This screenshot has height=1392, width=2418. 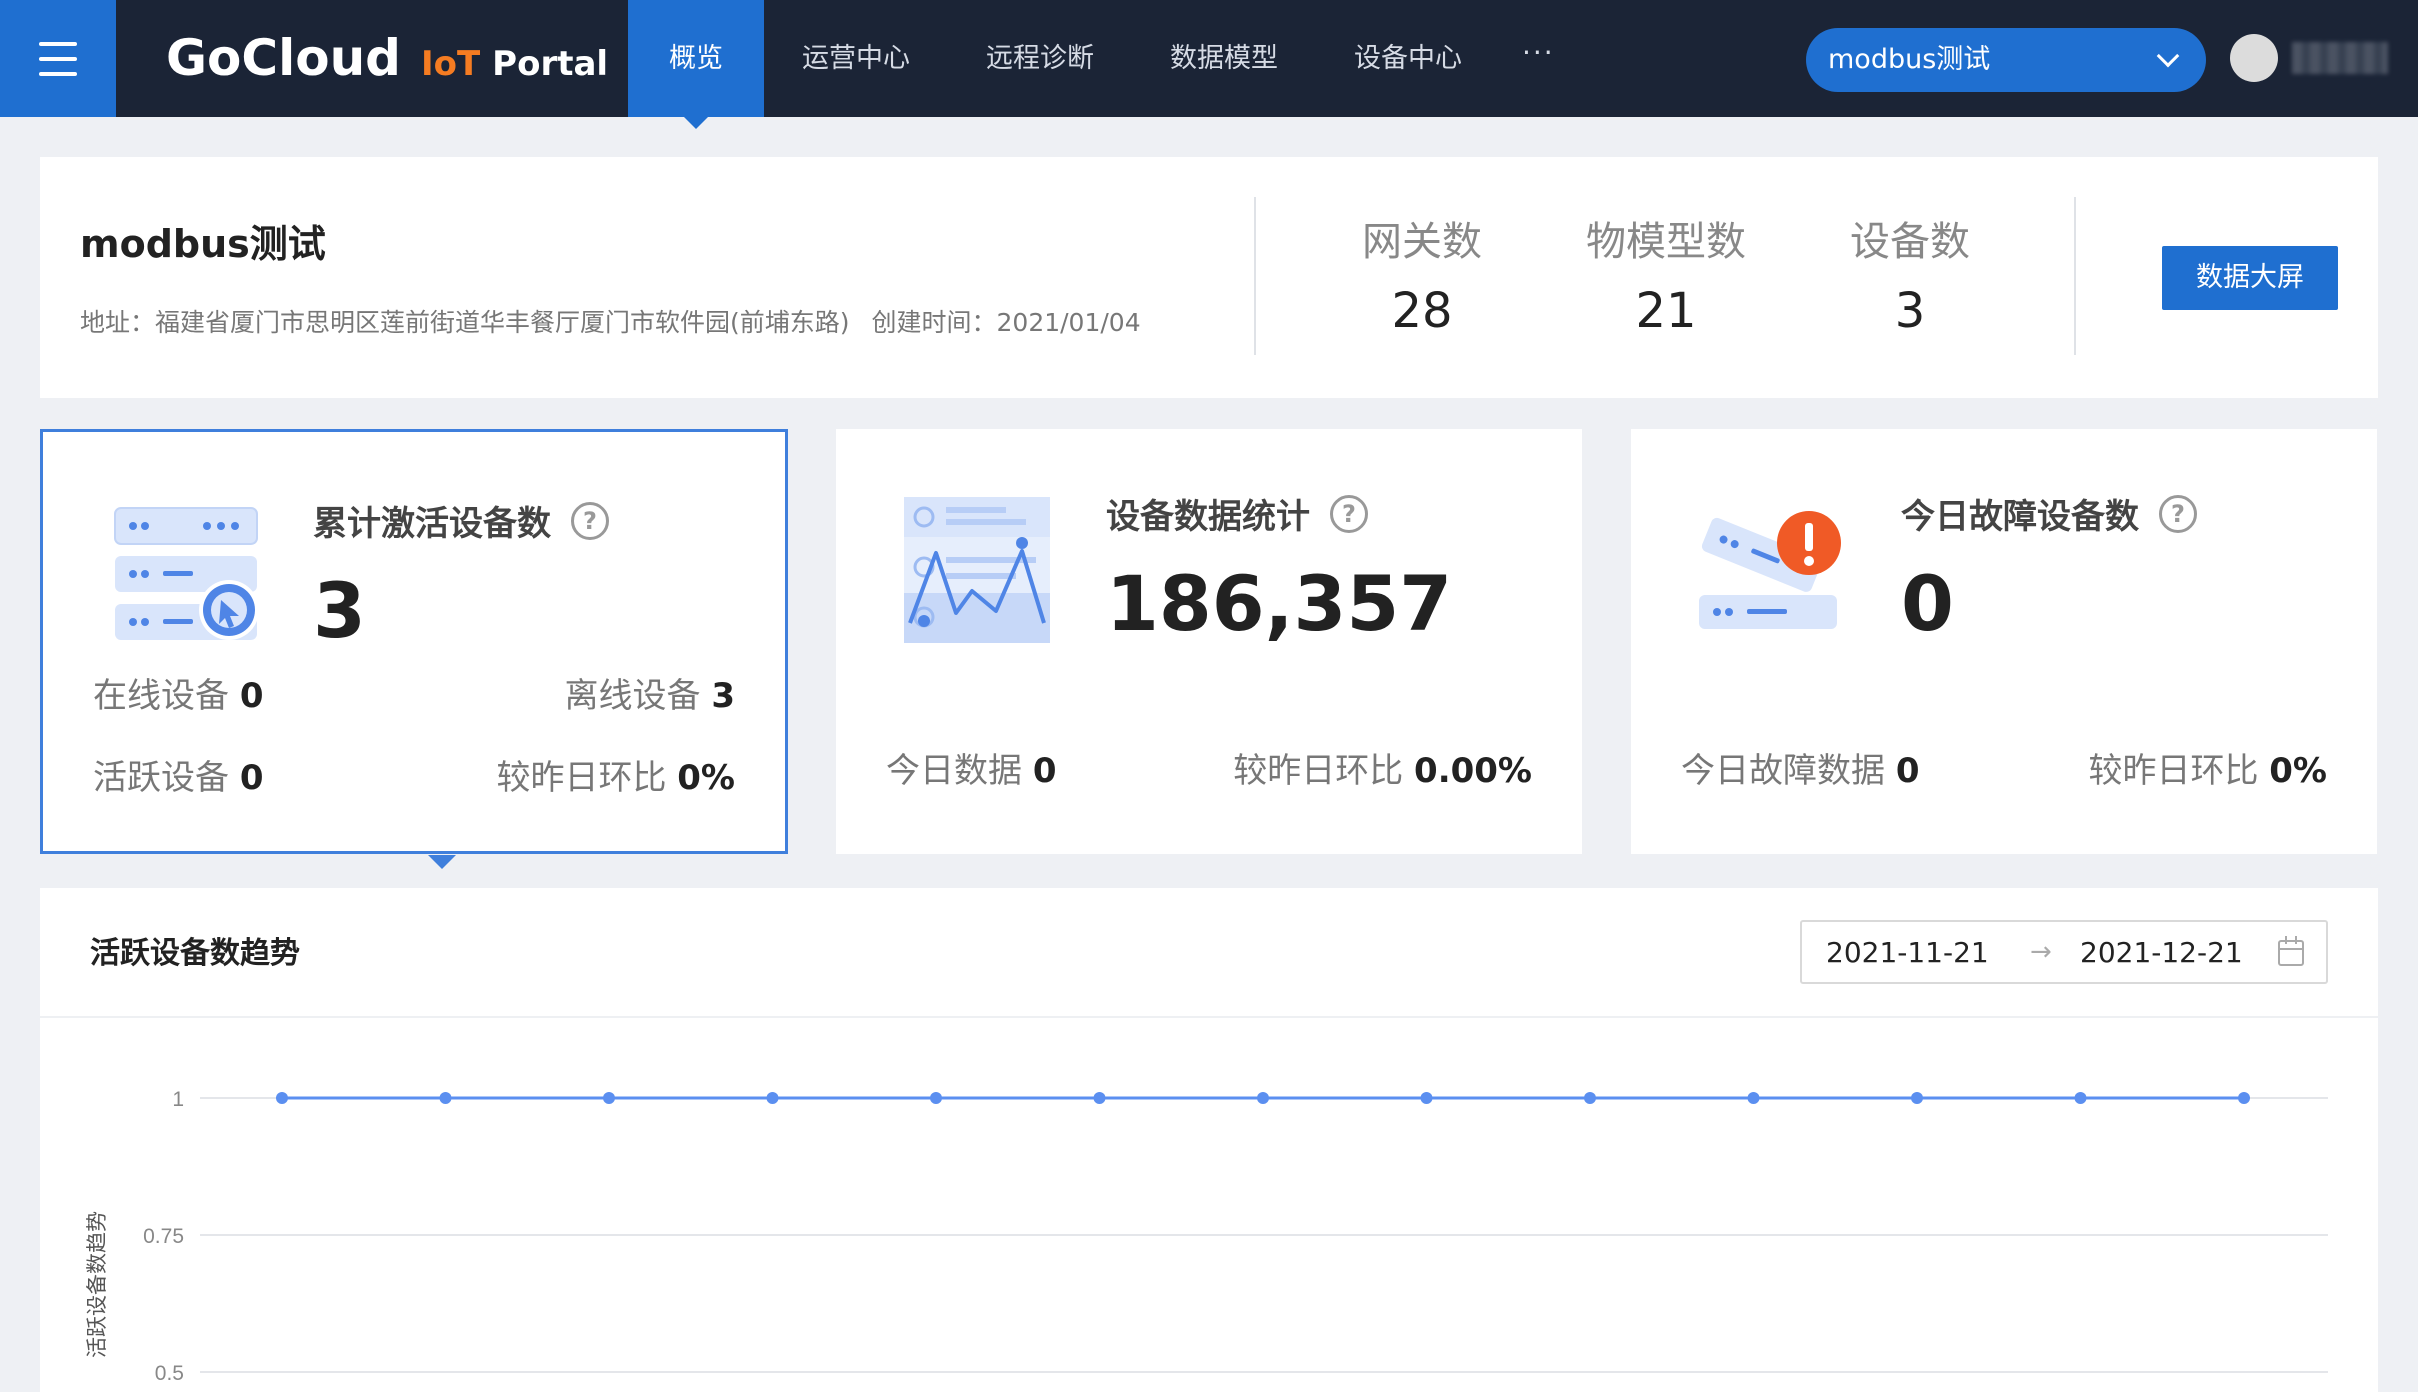 I want to click on project-selector: modbus测试, so click(x=2006, y=60).